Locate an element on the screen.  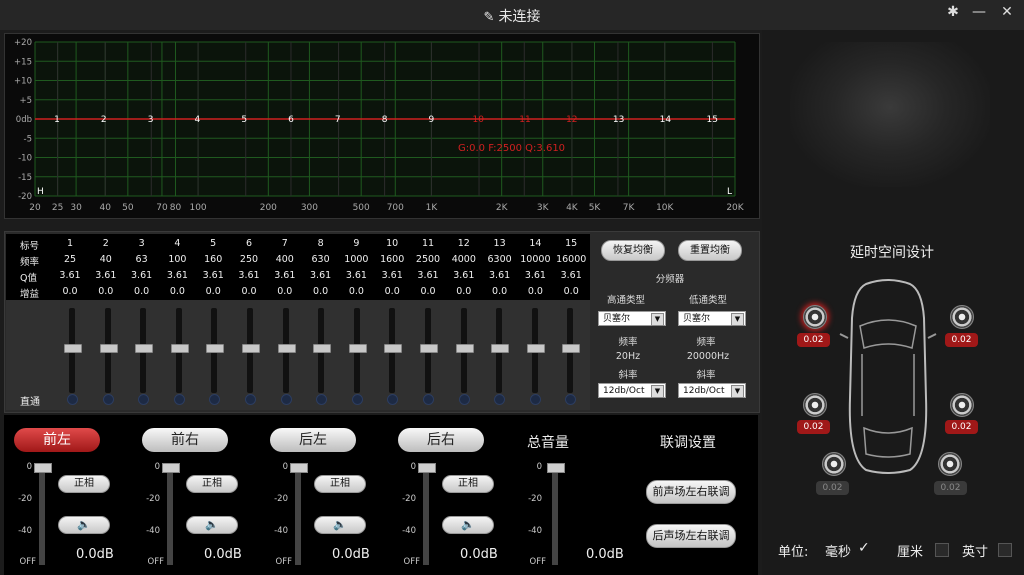
eq-cell-freq: 1000 is located at coordinates (356, 259).